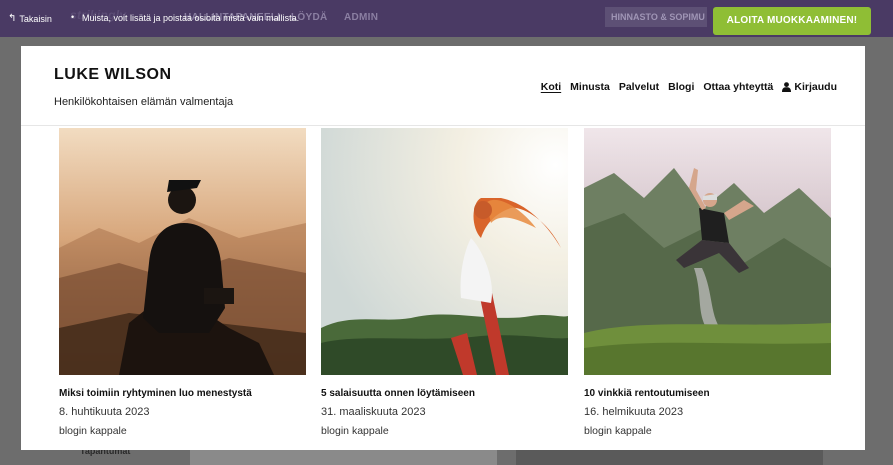 The image size is (893, 465). Describe the element at coordinates (669, 457) in the screenshot. I see `background-image` at that location.